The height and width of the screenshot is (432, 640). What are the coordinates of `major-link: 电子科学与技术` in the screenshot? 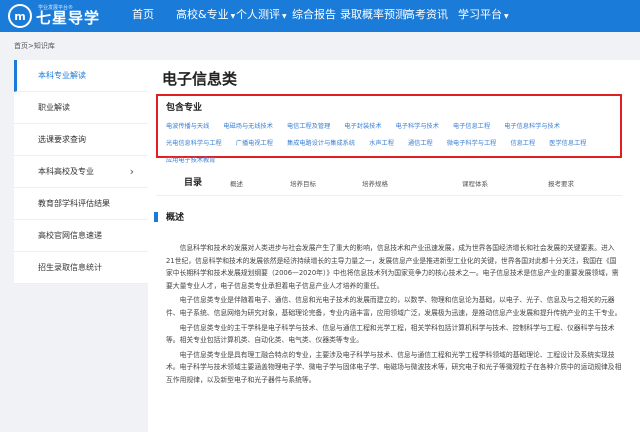 It's located at (417, 126).